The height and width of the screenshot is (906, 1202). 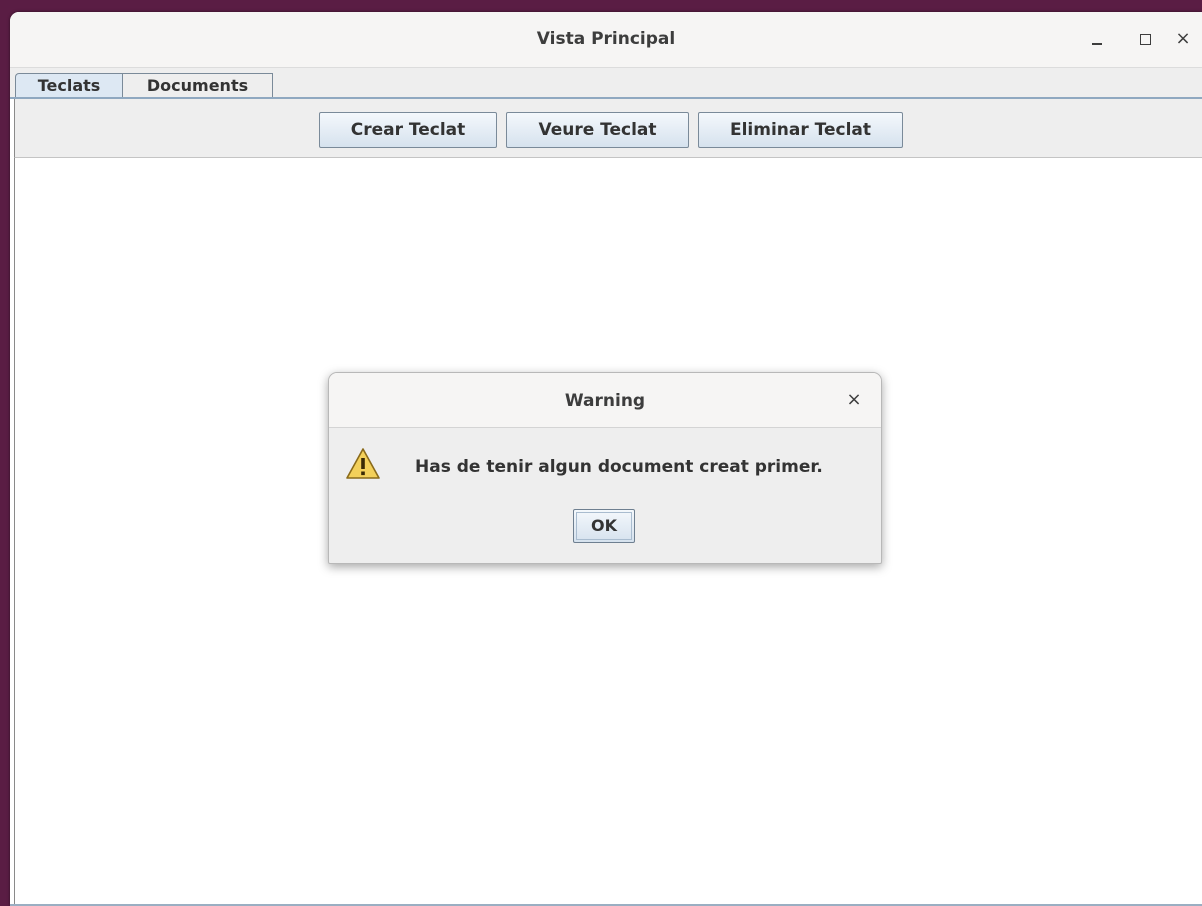 I want to click on close-button: ×, so click(x=1183, y=39).